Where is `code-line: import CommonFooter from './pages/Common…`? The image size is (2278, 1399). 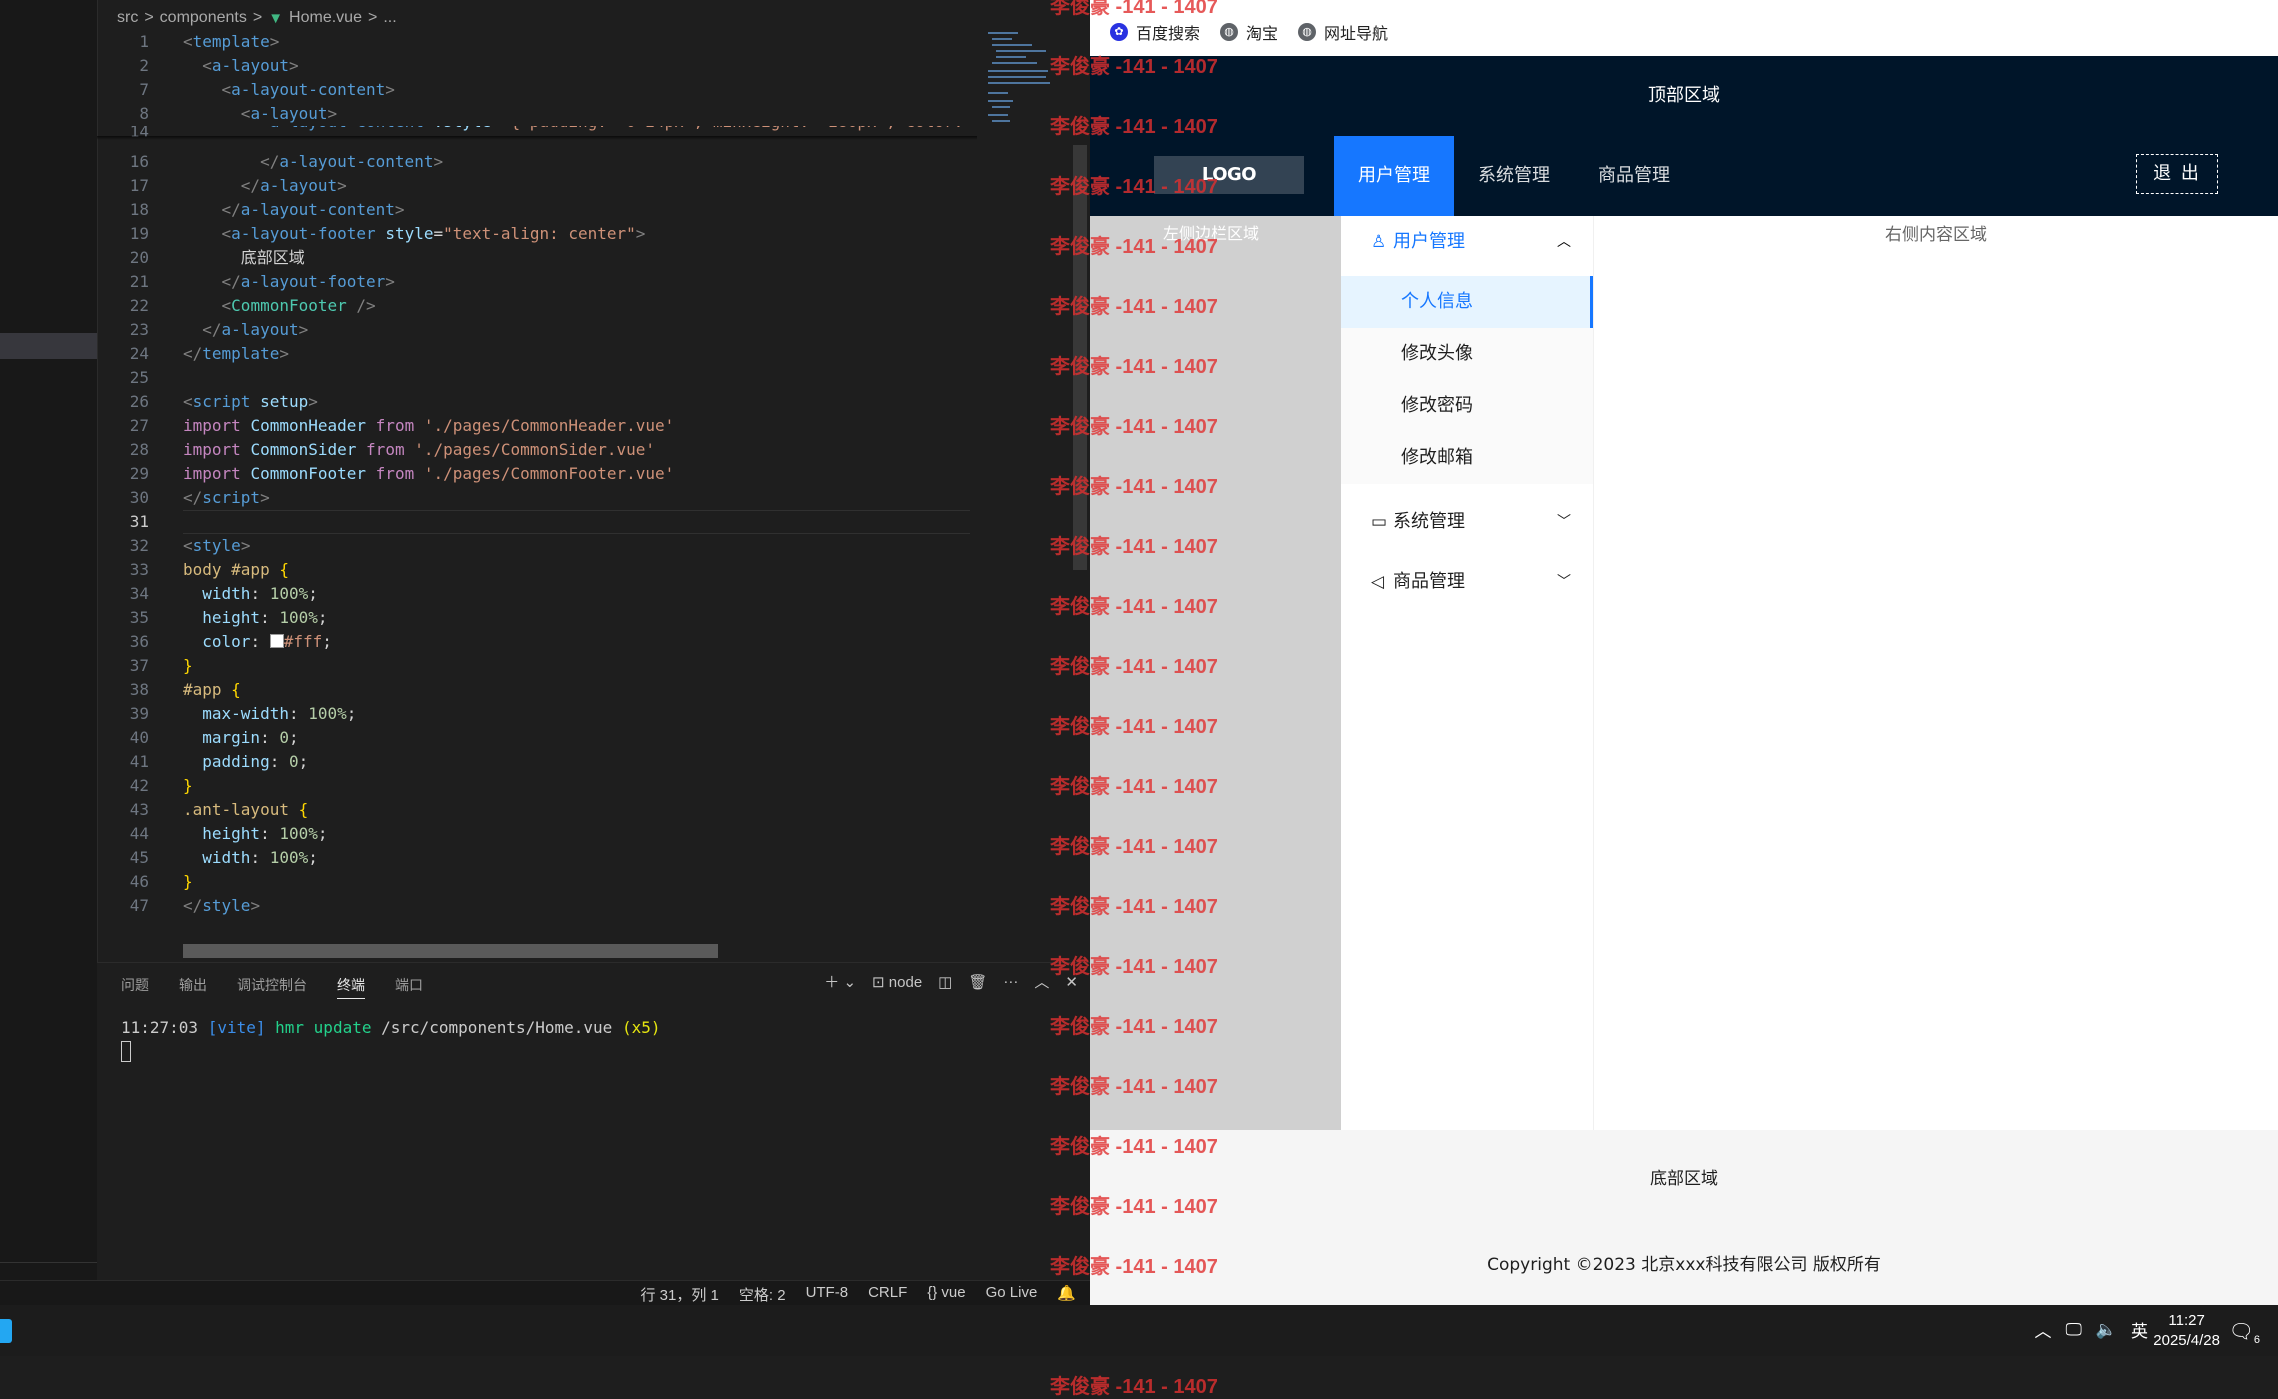 code-line: import CommonFooter from './pages/Common… is located at coordinates (576, 474).